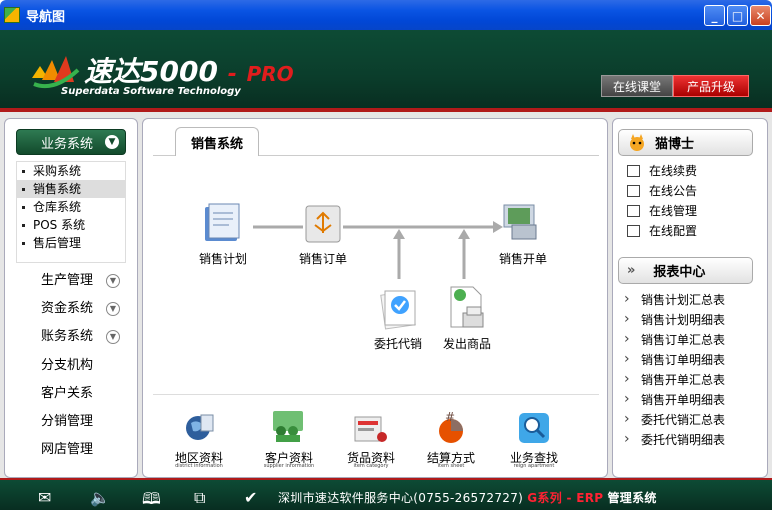 Image resolution: width=772 pixels, height=510 pixels. Describe the element at coordinates (534, 428) in the screenshot. I see `search-icon` at that location.